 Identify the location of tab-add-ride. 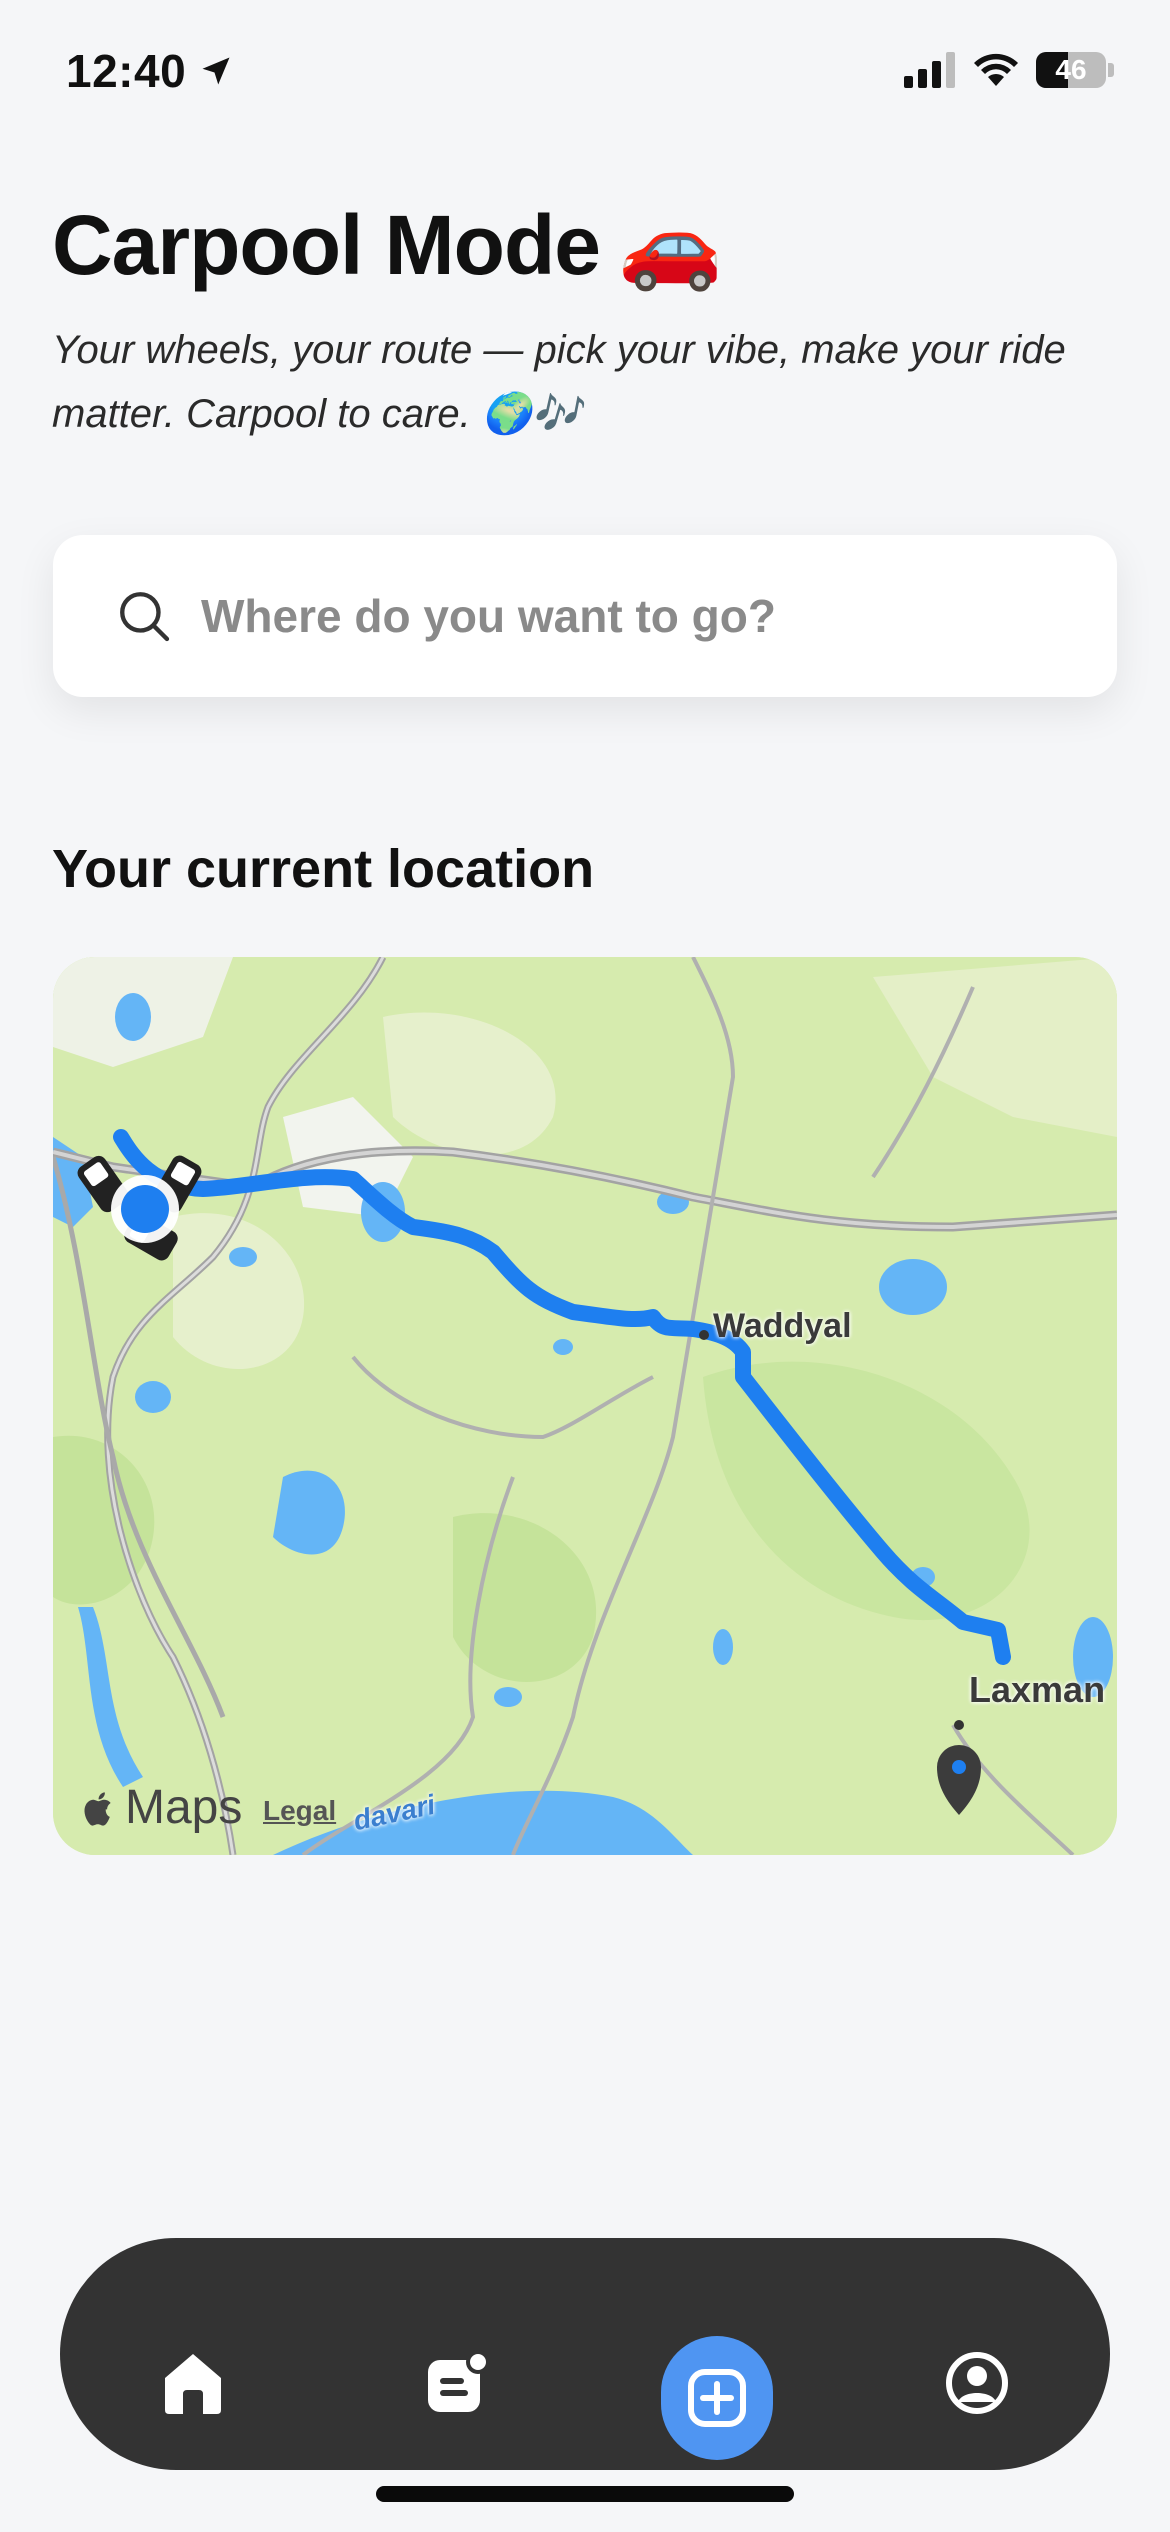
(717, 2398).